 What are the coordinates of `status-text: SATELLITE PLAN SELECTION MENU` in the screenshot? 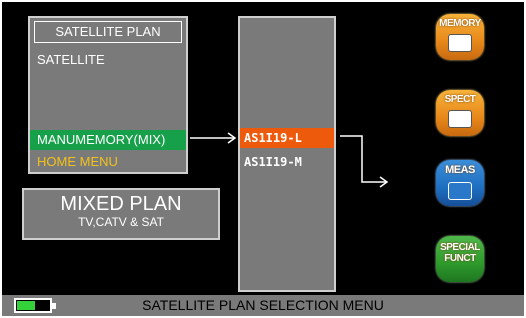 It's located at (263, 305).